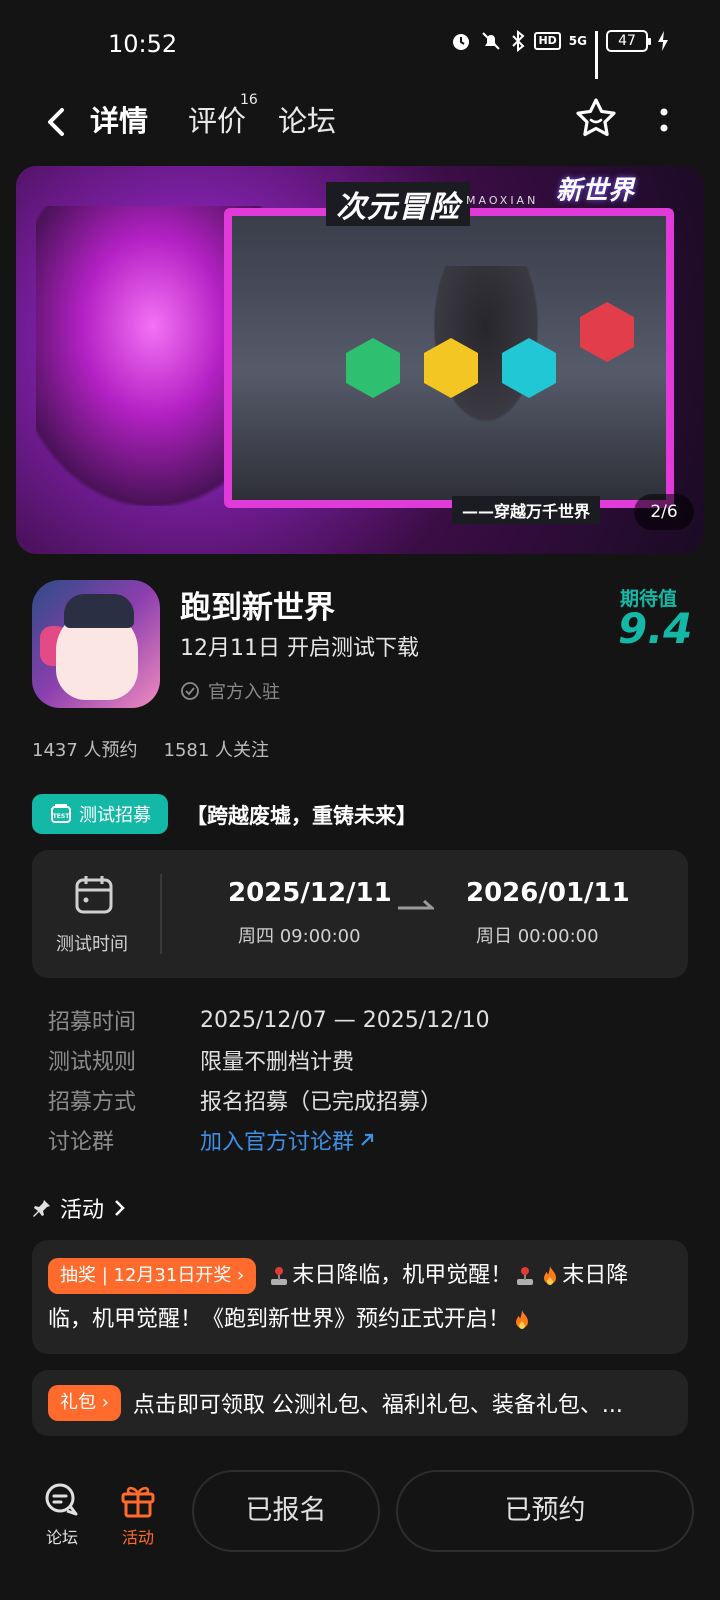 This screenshot has height=1600, width=720. Describe the element at coordinates (58, 122) in the screenshot. I see `back-arrow-icon` at that location.